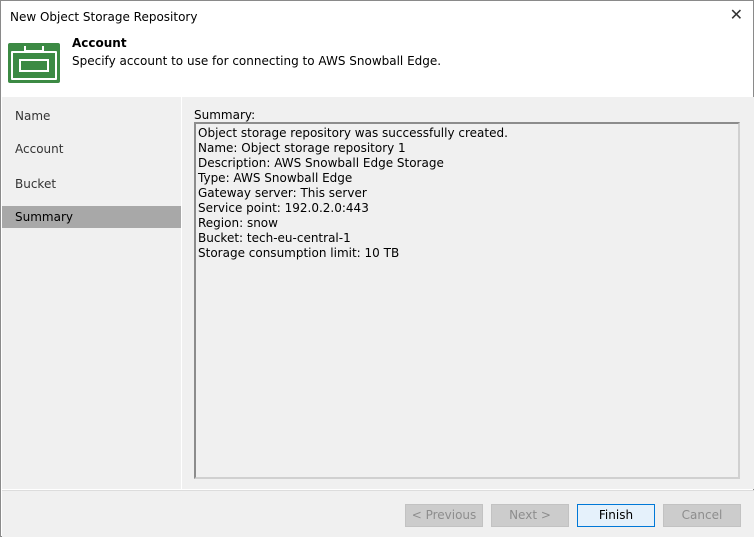 Image resolution: width=754 pixels, height=537 pixels. Describe the element at coordinates (238, 223) in the screenshot. I see `summary-line: Region: snow` at that location.